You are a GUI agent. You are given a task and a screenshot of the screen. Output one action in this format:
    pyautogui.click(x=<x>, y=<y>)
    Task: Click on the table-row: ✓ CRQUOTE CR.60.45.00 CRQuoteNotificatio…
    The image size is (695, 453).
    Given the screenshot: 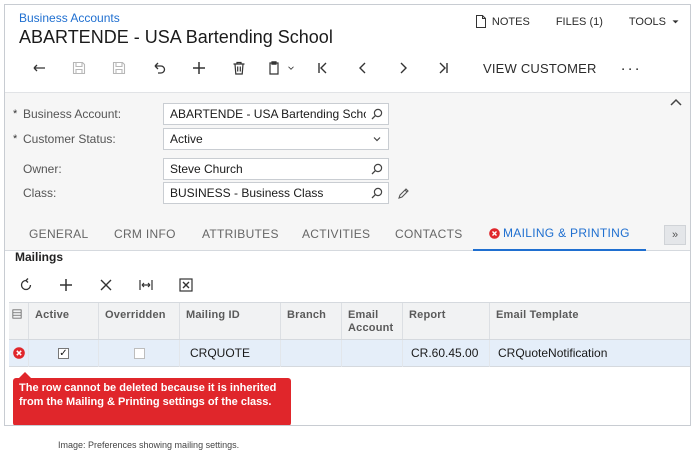 What is the action you would take?
    pyautogui.click(x=349, y=353)
    